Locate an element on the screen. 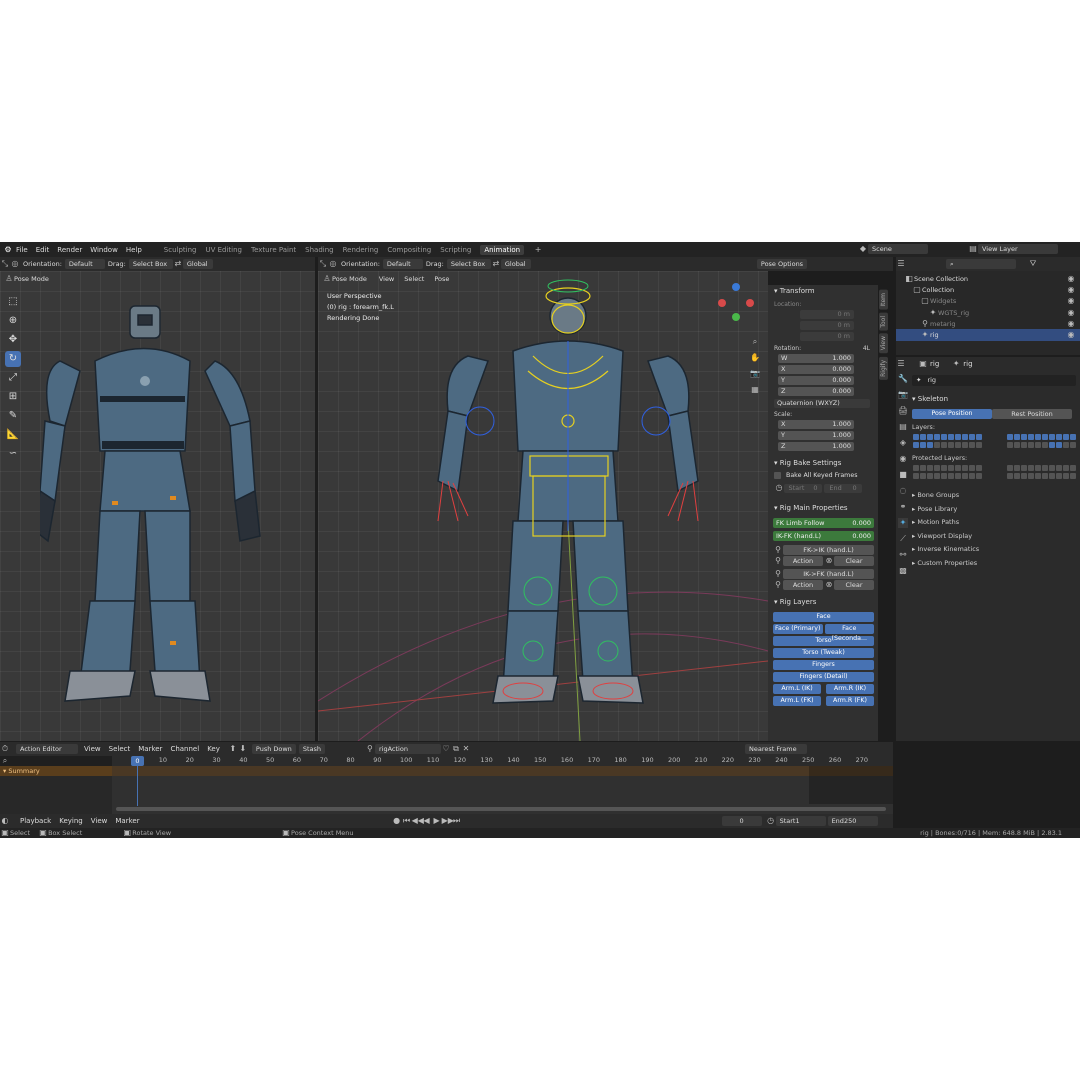 This screenshot has height=1080, width=1080. menu-keying: Keying is located at coordinates (71, 821).